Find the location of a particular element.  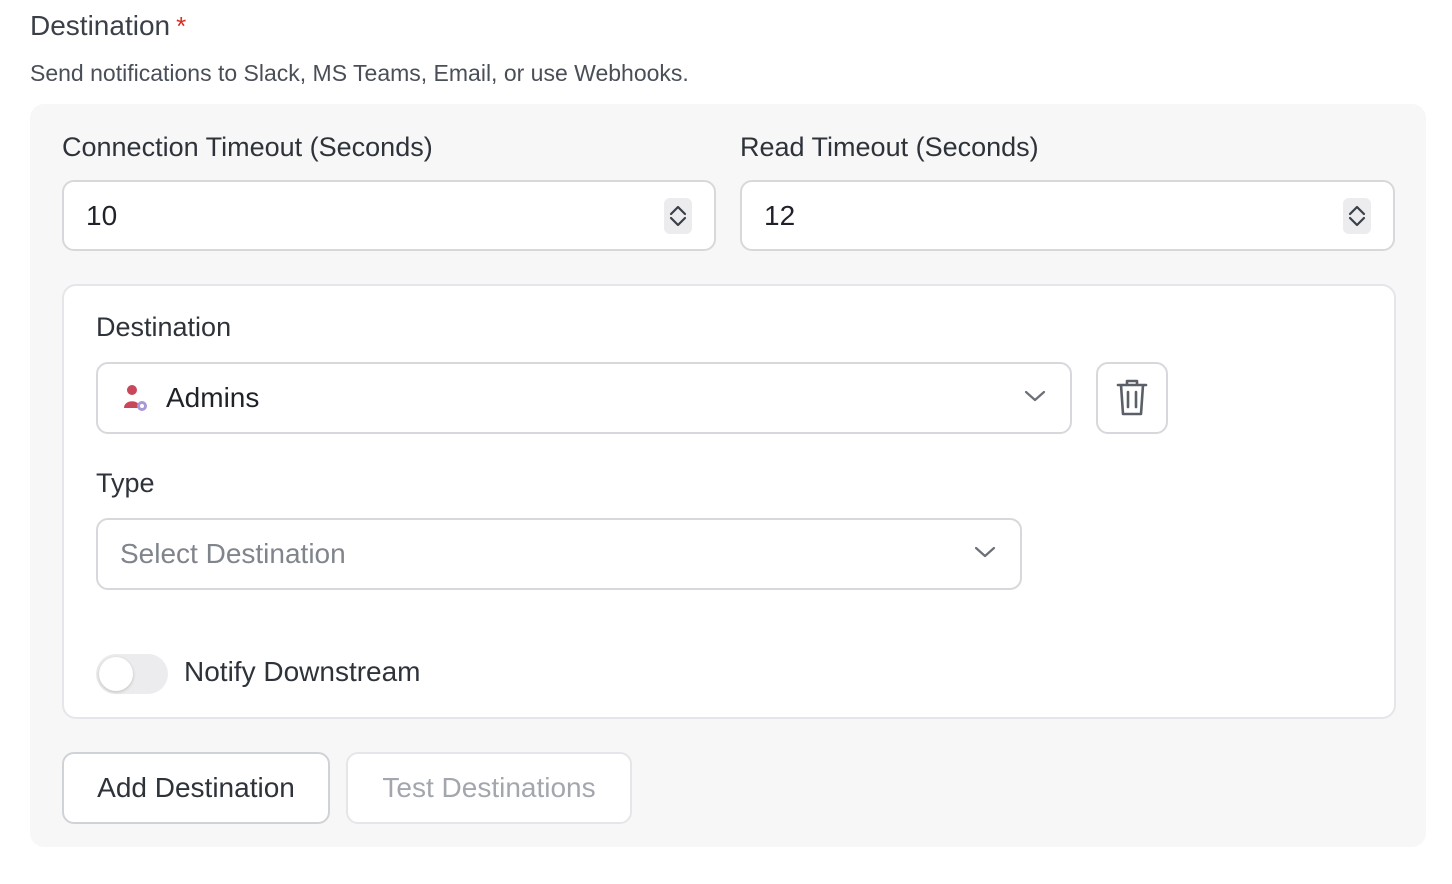

connection-timeout-stepper is located at coordinates (678, 216).